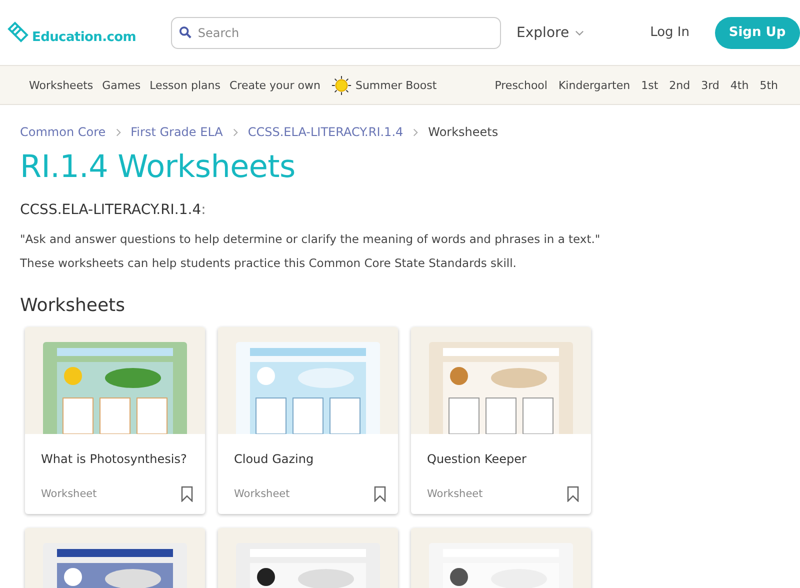 This screenshot has height=588, width=800. I want to click on chevron-down-icon, so click(579, 33).